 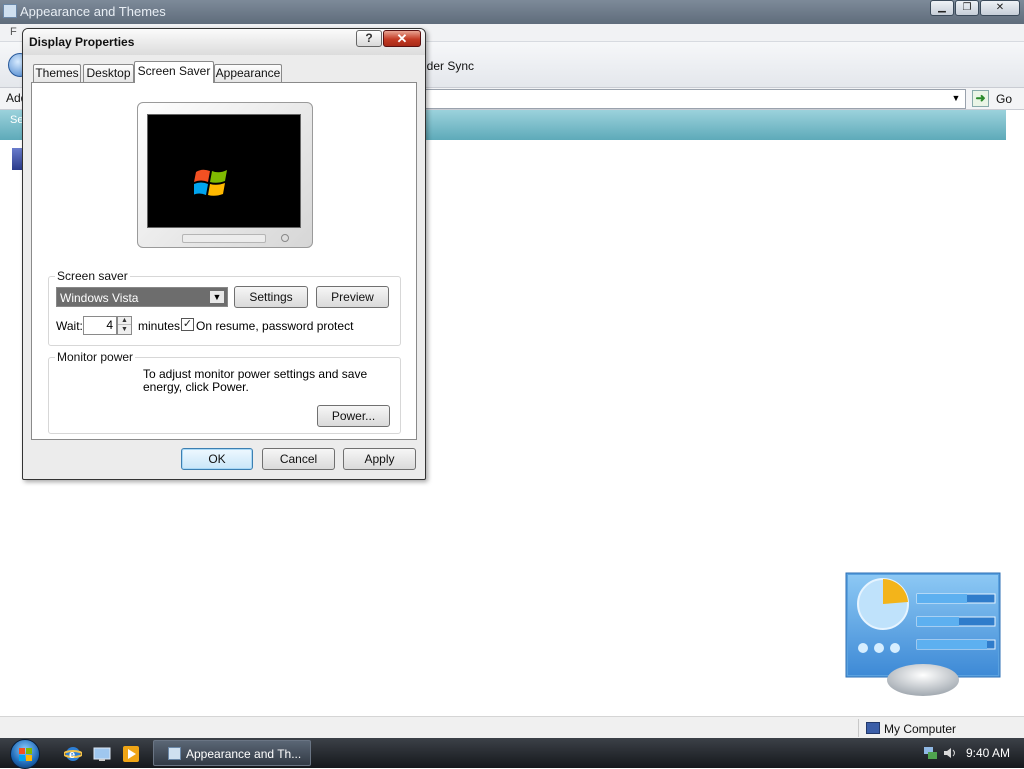 I want to click on internet-explorer-icon: e, so click(x=73, y=754).